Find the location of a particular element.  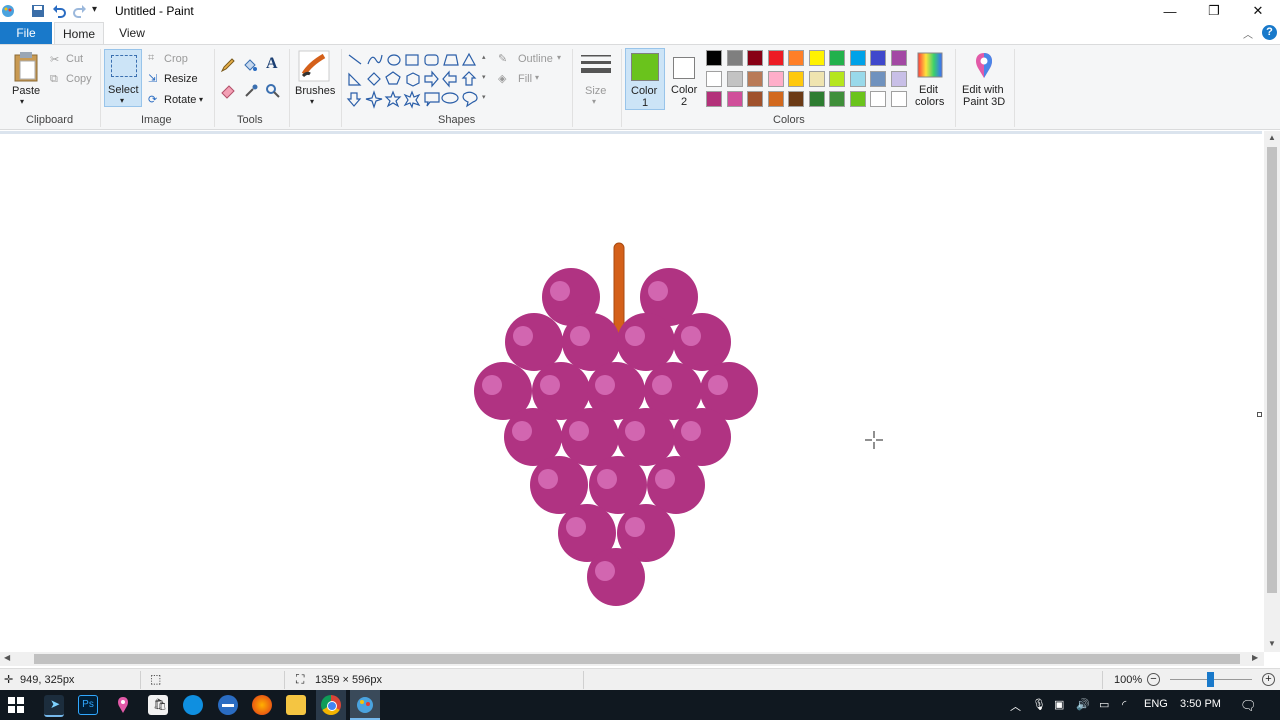

edit-with-paint3d-label-2: Paint 3D is located at coordinates (984, 102).